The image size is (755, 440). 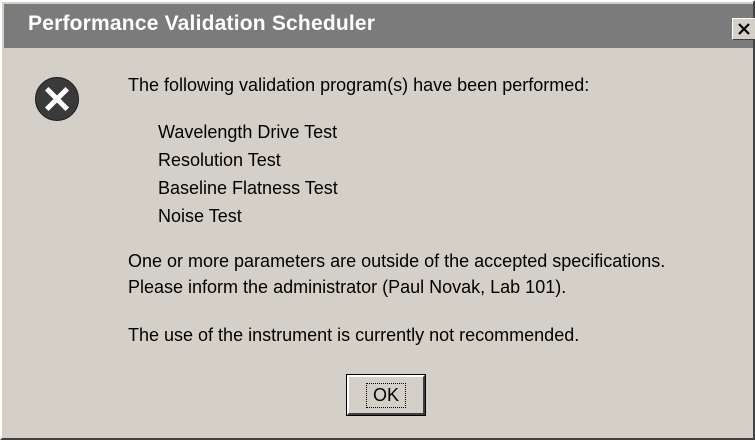 I want to click on window-title: Performance Validation Scheduler, so click(x=202, y=23).